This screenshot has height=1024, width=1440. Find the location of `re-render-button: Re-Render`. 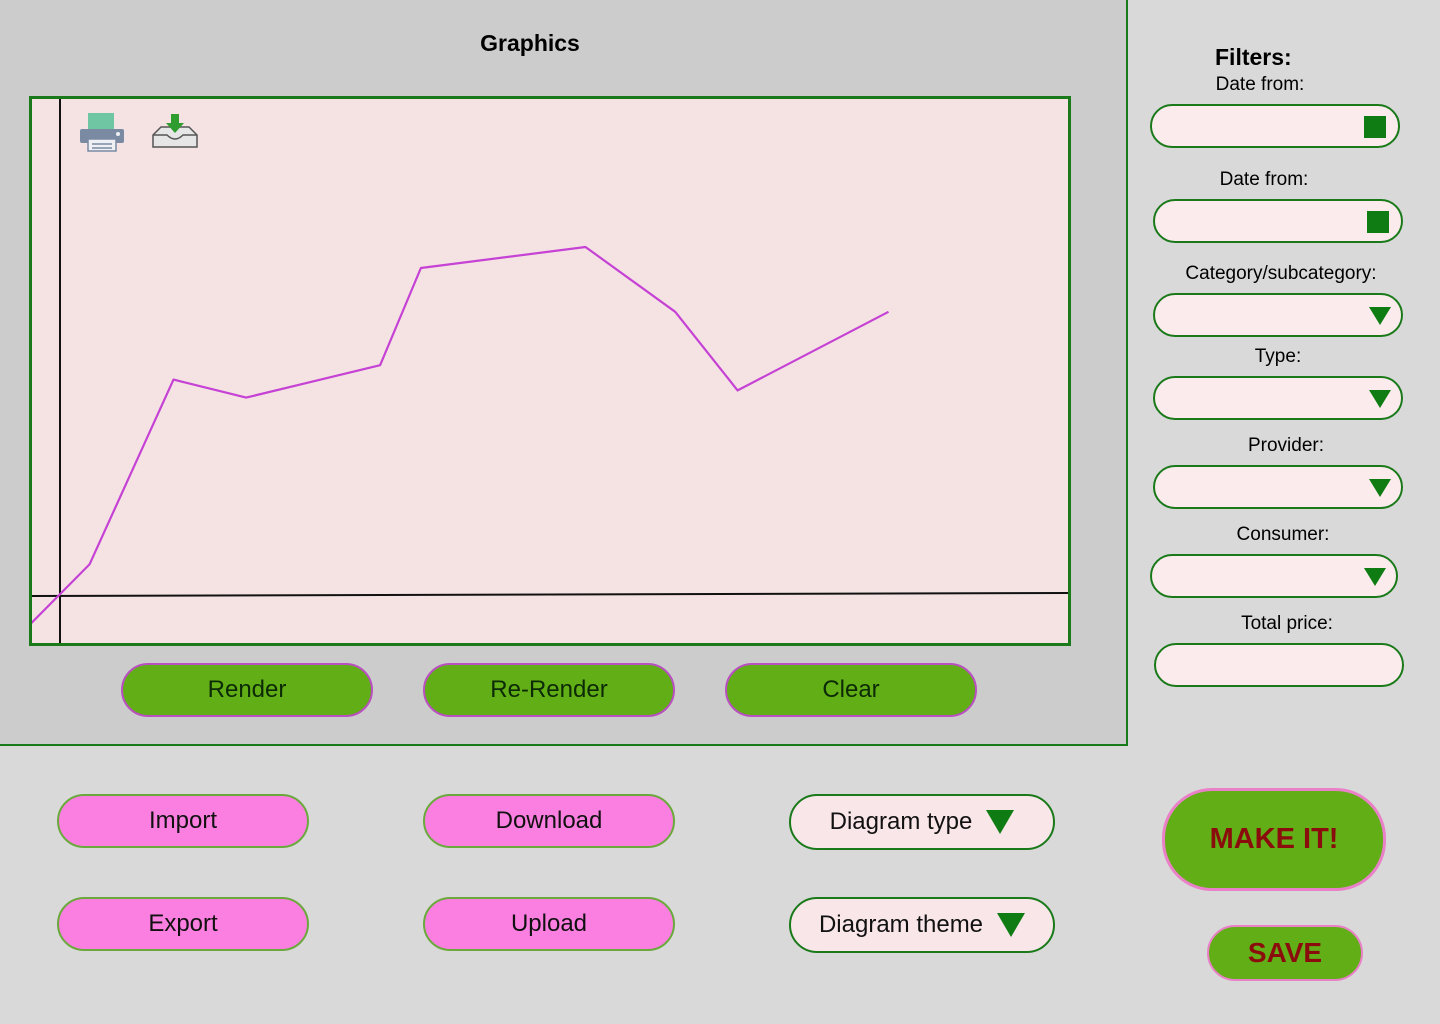

re-render-button: Re-Render is located at coordinates (549, 690).